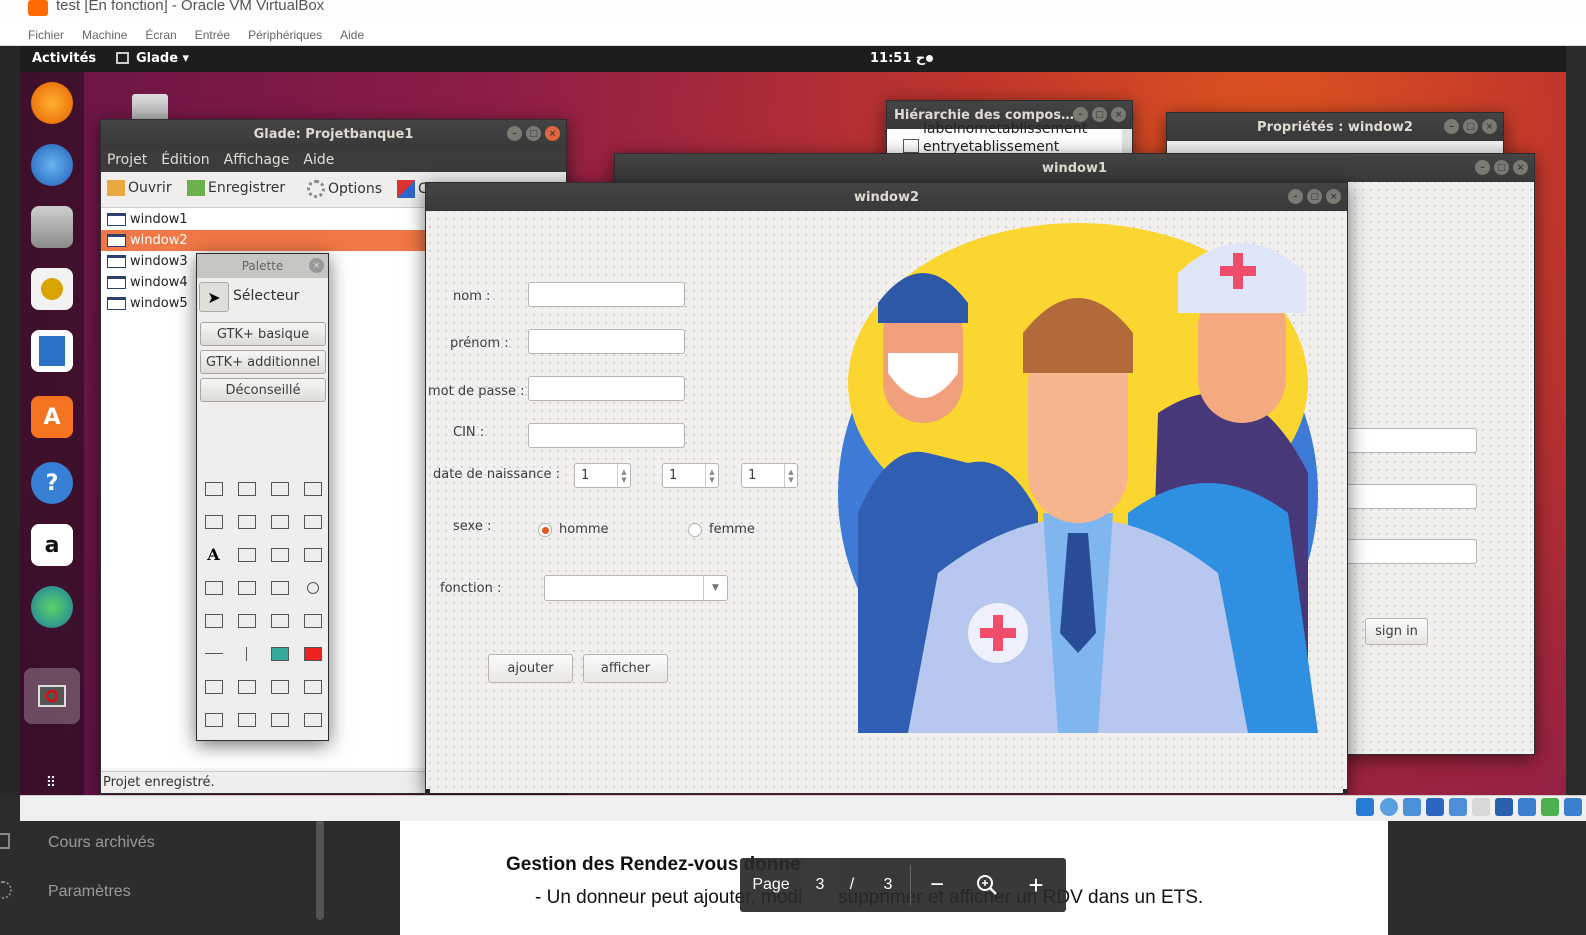 The image size is (1586, 935). I want to click on vruler-widget-icon, so click(246, 738).